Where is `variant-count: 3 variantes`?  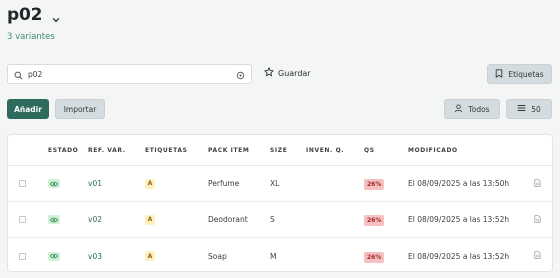 variant-count: 3 variantes is located at coordinates (31, 37).